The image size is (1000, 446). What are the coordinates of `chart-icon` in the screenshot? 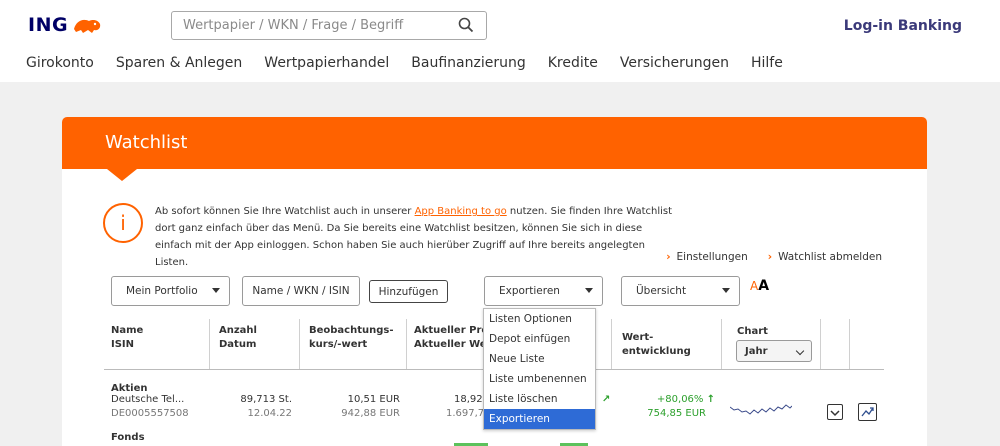 It's located at (867, 412).